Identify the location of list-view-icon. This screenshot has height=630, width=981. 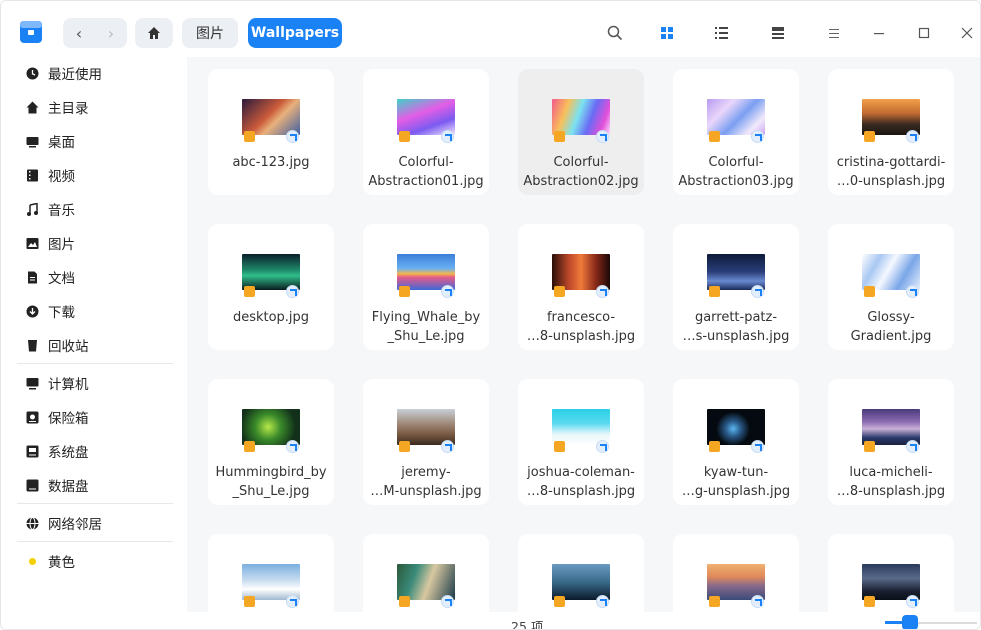
(721, 33).